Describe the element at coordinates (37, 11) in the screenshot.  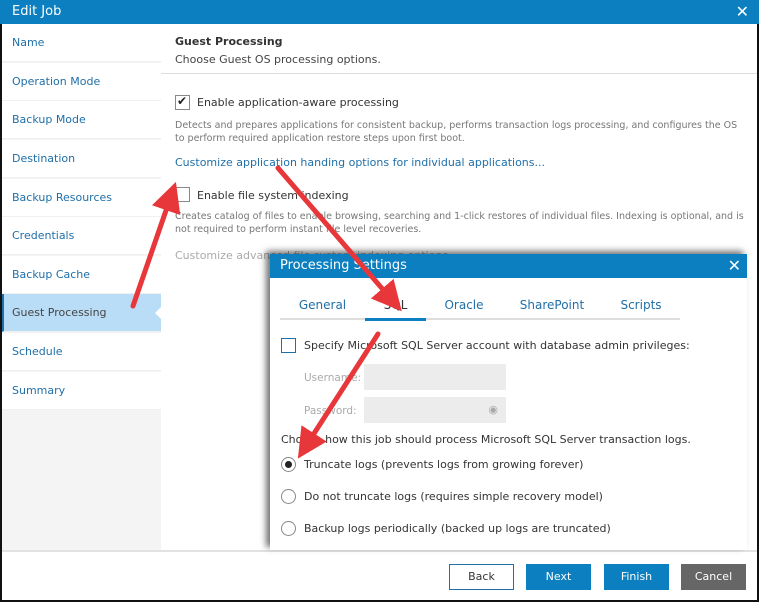
I see `window-title: Edit Job` at that location.